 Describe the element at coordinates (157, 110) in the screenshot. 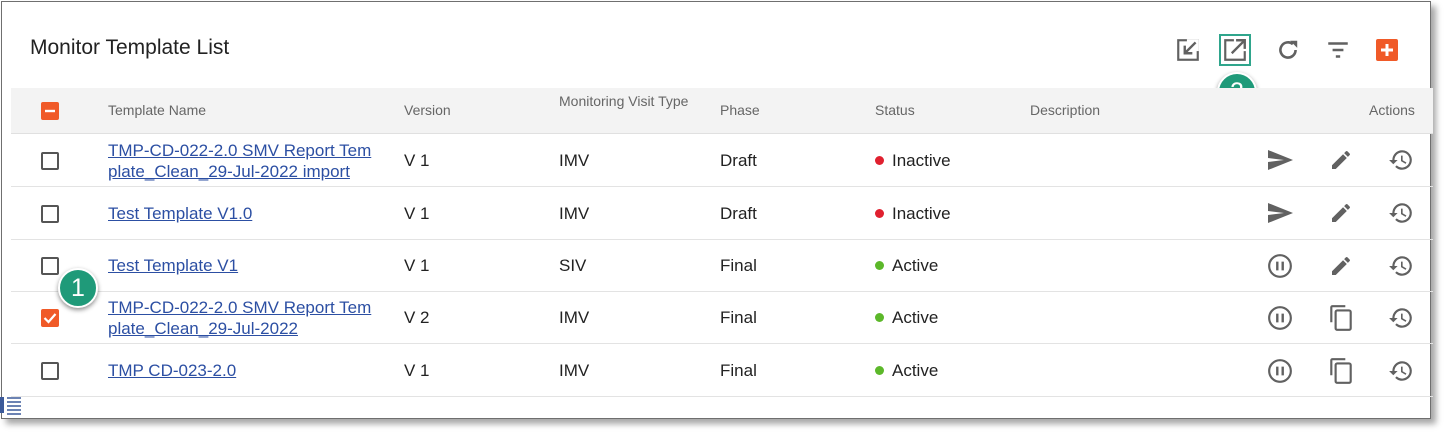

I see `col-template-name: Template Name` at that location.